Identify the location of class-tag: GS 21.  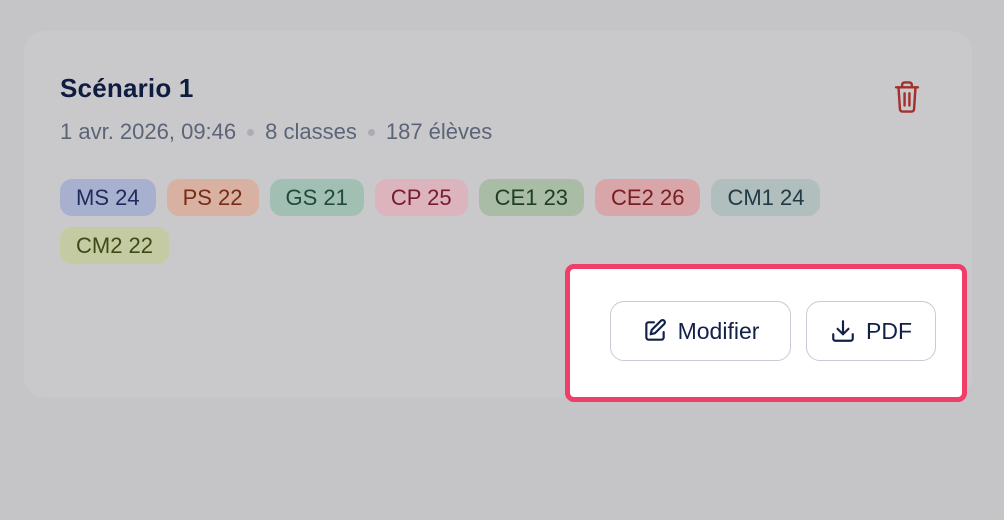
(316, 197).